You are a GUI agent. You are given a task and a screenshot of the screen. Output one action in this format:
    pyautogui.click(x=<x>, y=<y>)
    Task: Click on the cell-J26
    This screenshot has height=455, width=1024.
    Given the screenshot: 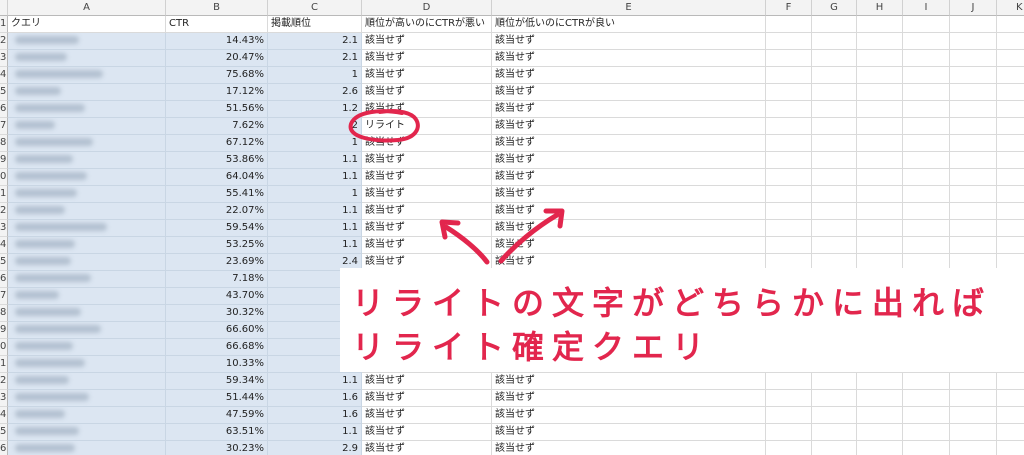 What is the action you would take?
    pyautogui.click(x=973, y=448)
    